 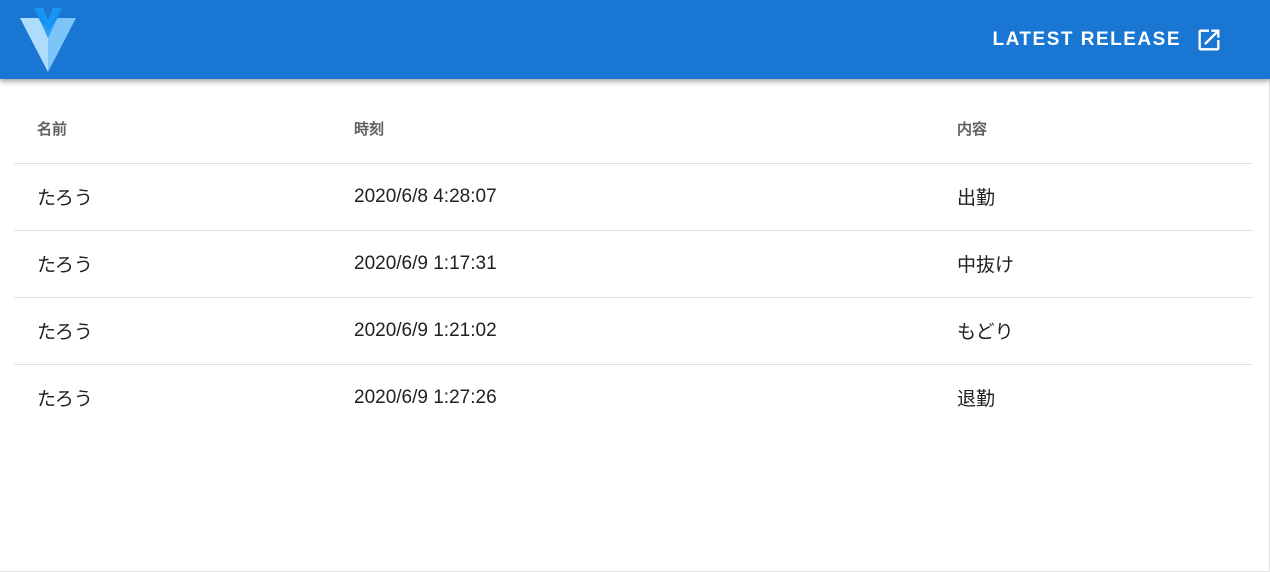 What do you see at coordinates (425, 397) in the screenshot?
I see `cell-time: 2020/6/9 1:27:26` at bounding box center [425, 397].